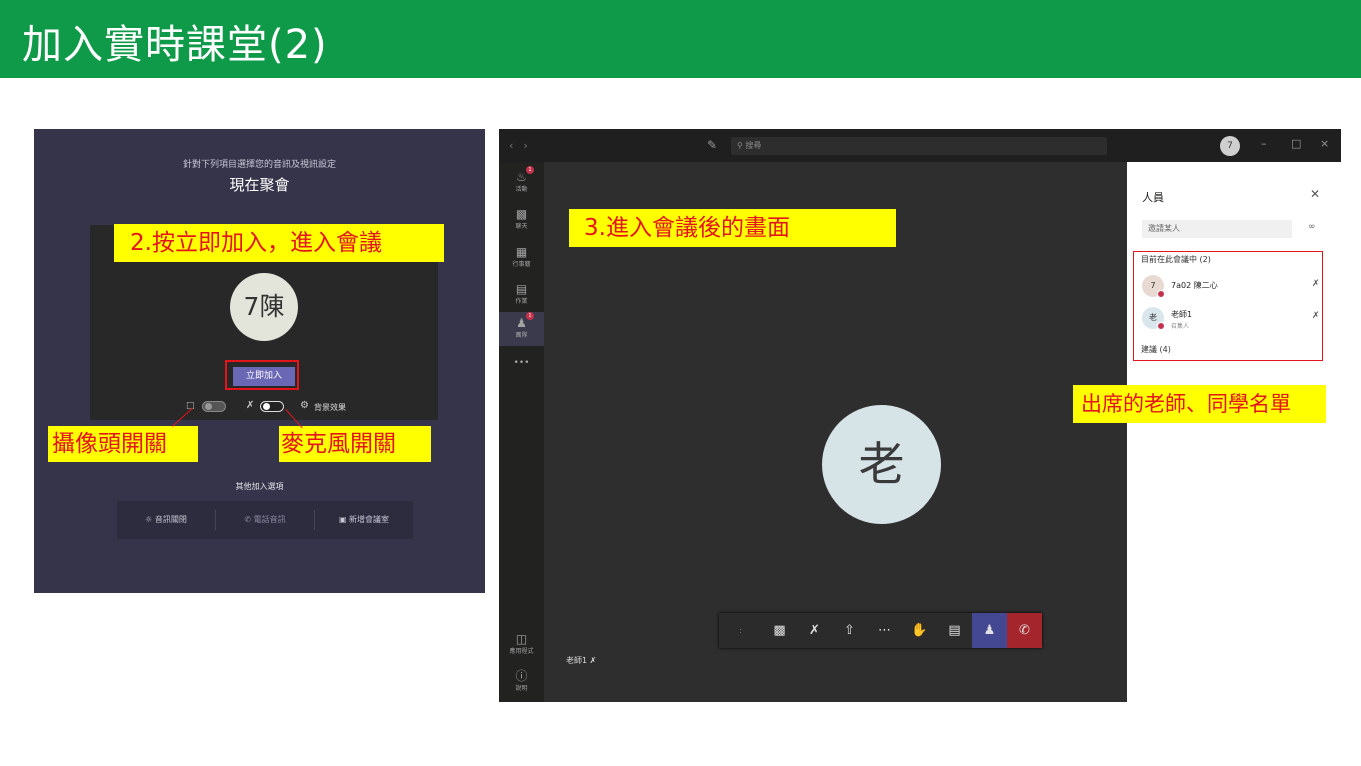  I want to click on apps-icon: ◫, so click(521, 639).